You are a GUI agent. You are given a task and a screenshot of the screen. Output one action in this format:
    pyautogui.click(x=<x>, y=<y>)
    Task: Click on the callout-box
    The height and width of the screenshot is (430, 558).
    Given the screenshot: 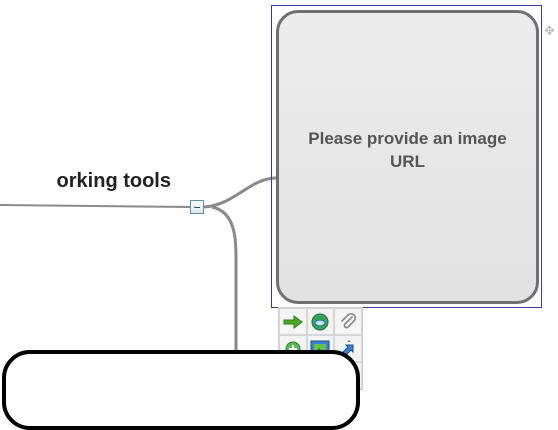 What is the action you would take?
    pyautogui.click(x=181, y=390)
    